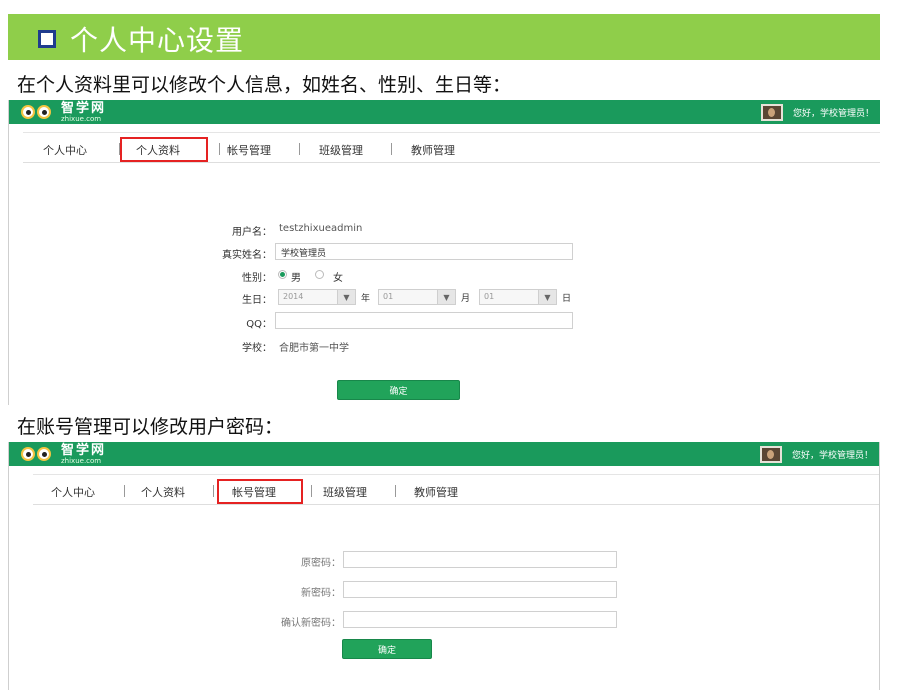 The height and width of the screenshot is (690, 920). Describe the element at coordinates (321, 228) in the screenshot. I see `username-value: testzhixueadmin` at that location.